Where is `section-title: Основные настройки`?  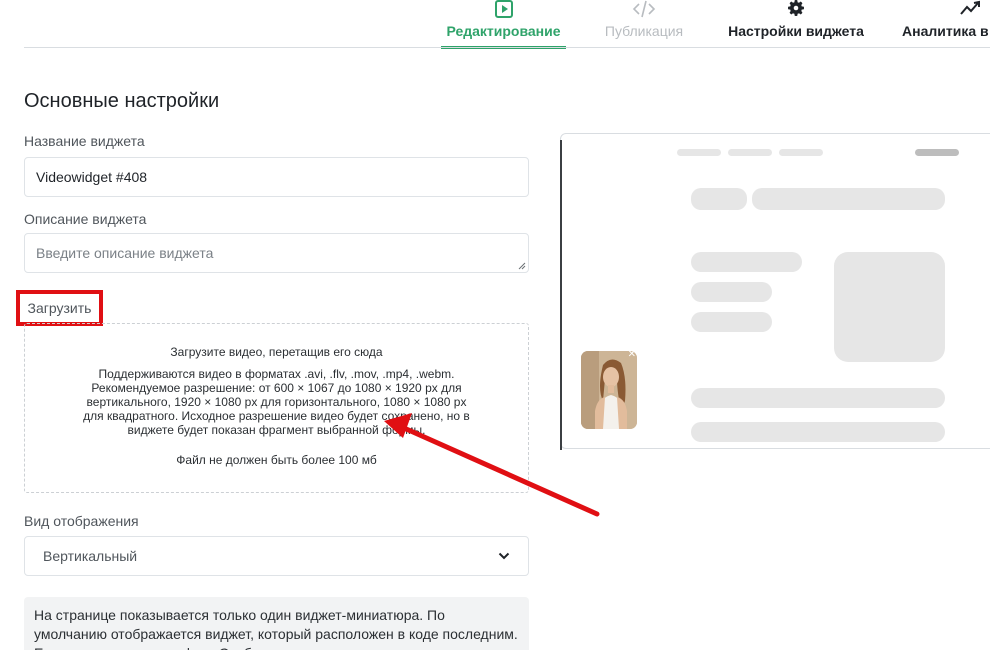 section-title: Основные настройки is located at coordinates (122, 101).